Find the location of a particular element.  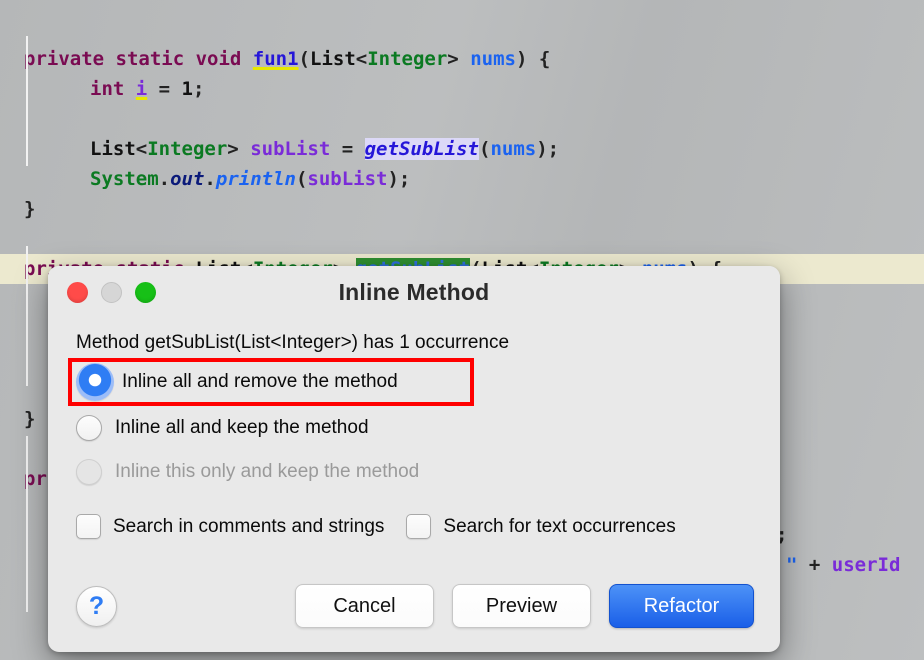

code-token: println is located at coordinates (255, 179).